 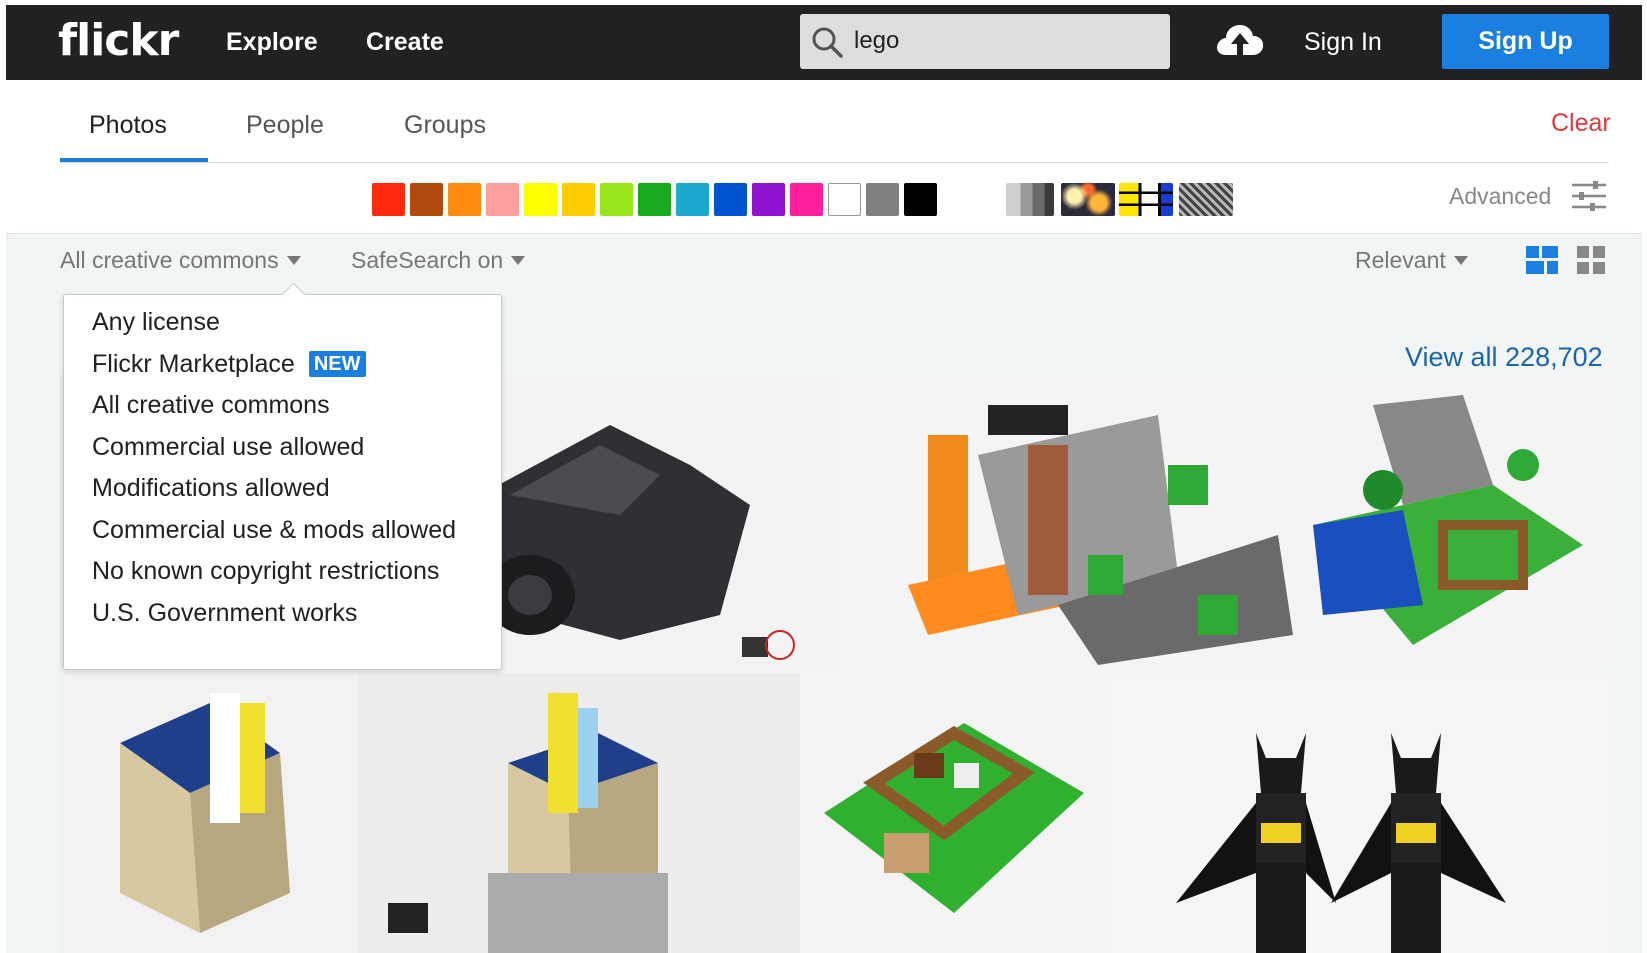 What do you see at coordinates (285, 125) in the screenshot?
I see `tab-people: People` at bounding box center [285, 125].